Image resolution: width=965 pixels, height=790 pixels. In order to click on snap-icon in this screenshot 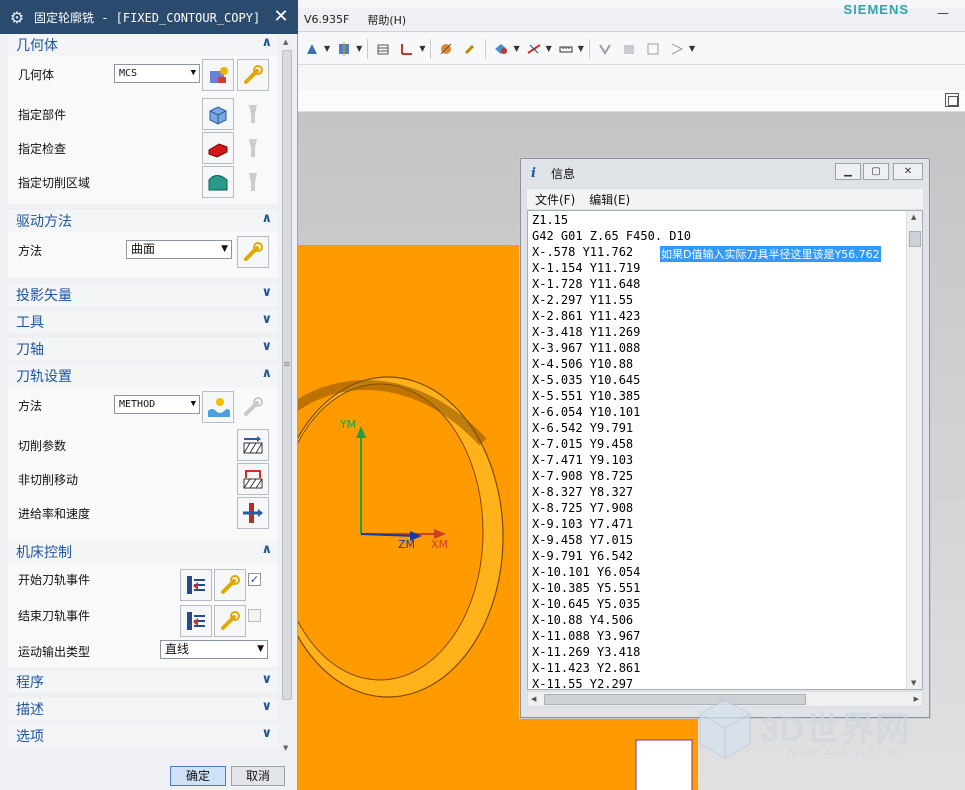, I will do `click(629, 49)`.